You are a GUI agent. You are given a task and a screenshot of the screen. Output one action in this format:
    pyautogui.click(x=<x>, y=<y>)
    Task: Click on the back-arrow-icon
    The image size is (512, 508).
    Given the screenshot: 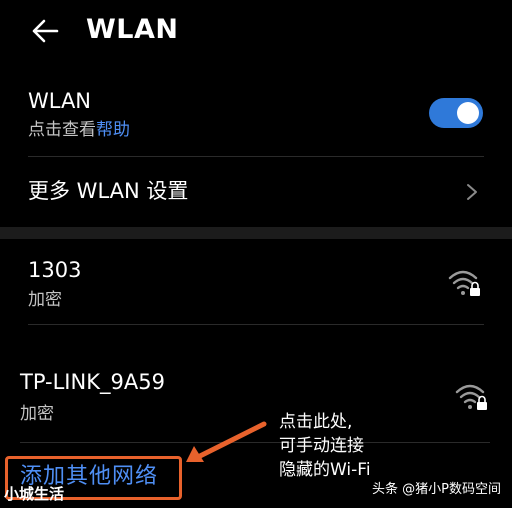 What is the action you would take?
    pyautogui.click(x=45, y=31)
    